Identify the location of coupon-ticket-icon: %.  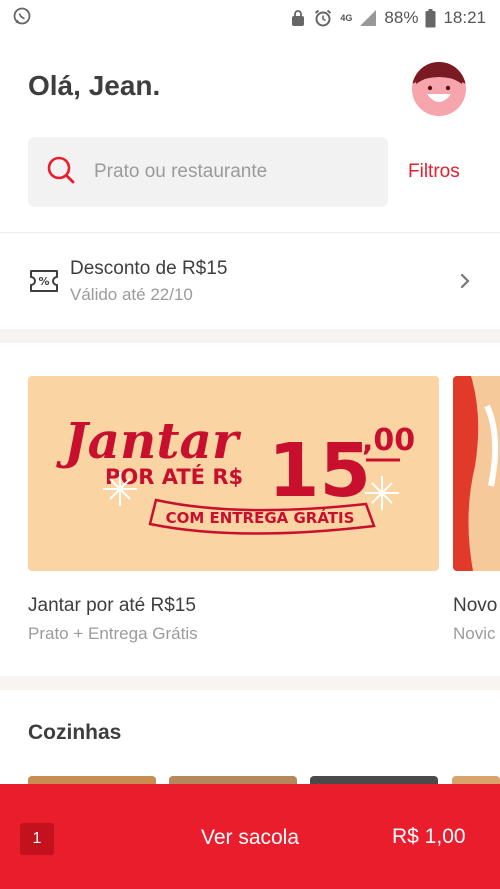
(44, 283).